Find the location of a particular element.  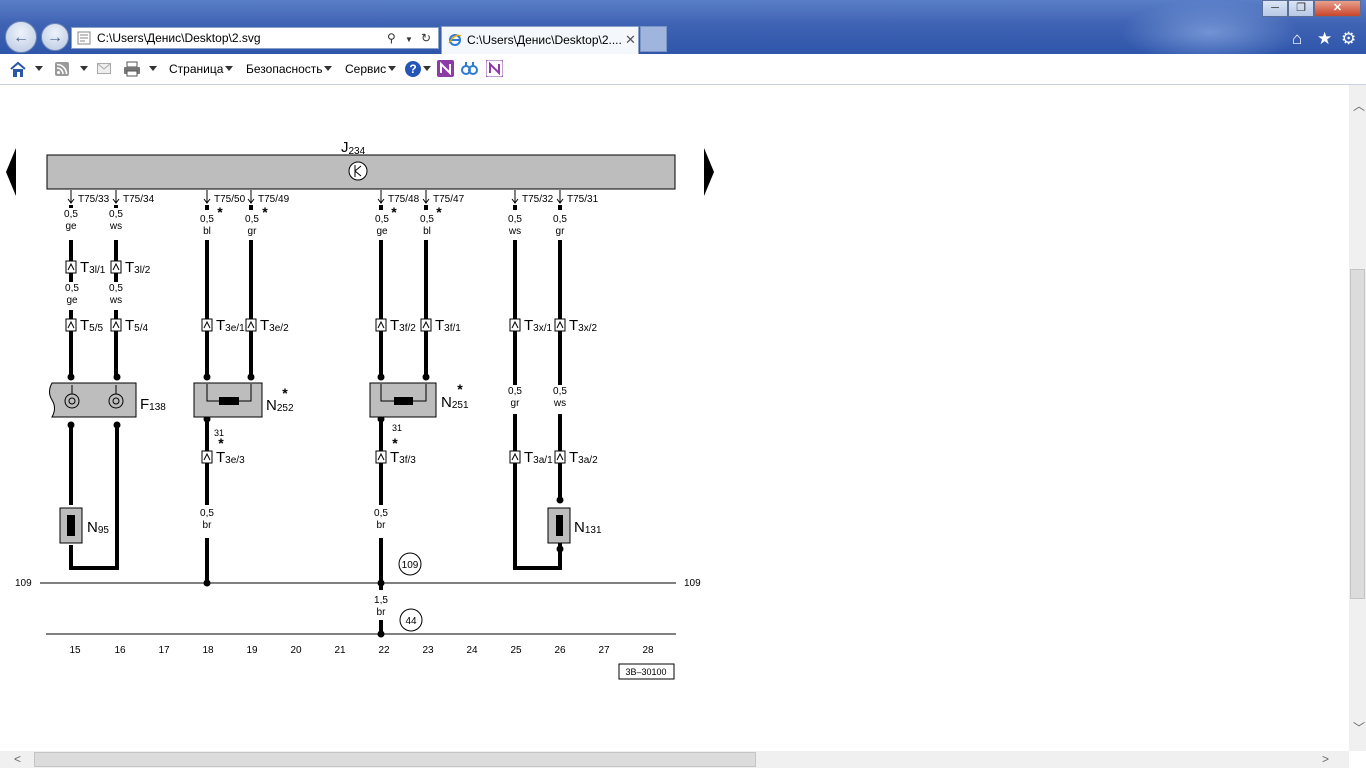

tools-menu-dropdown-icon is located at coordinates (392, 68).